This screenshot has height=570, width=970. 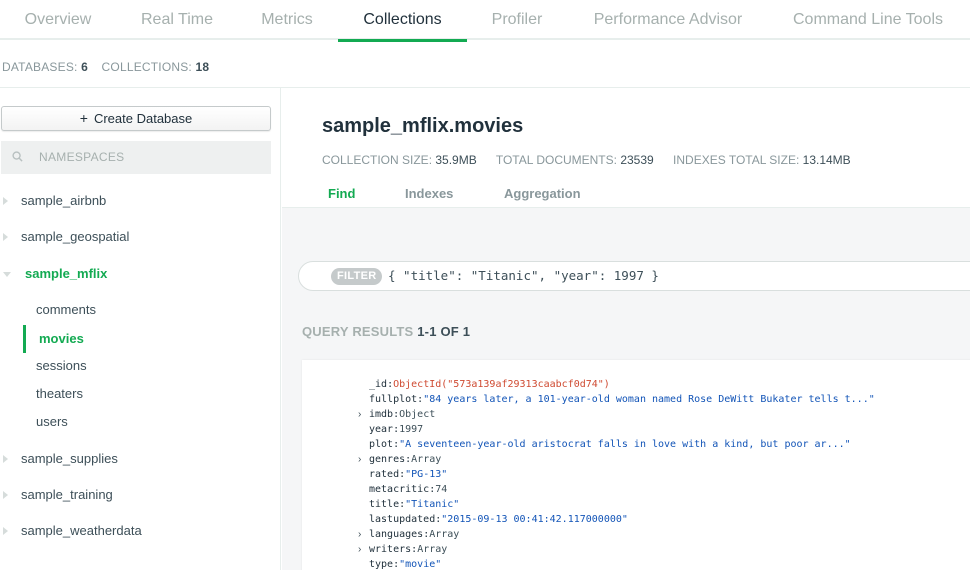 I want to click on cluster-summary: DATABASES: 6 COLLECTIONS: 18, so click(x=110, y=67).